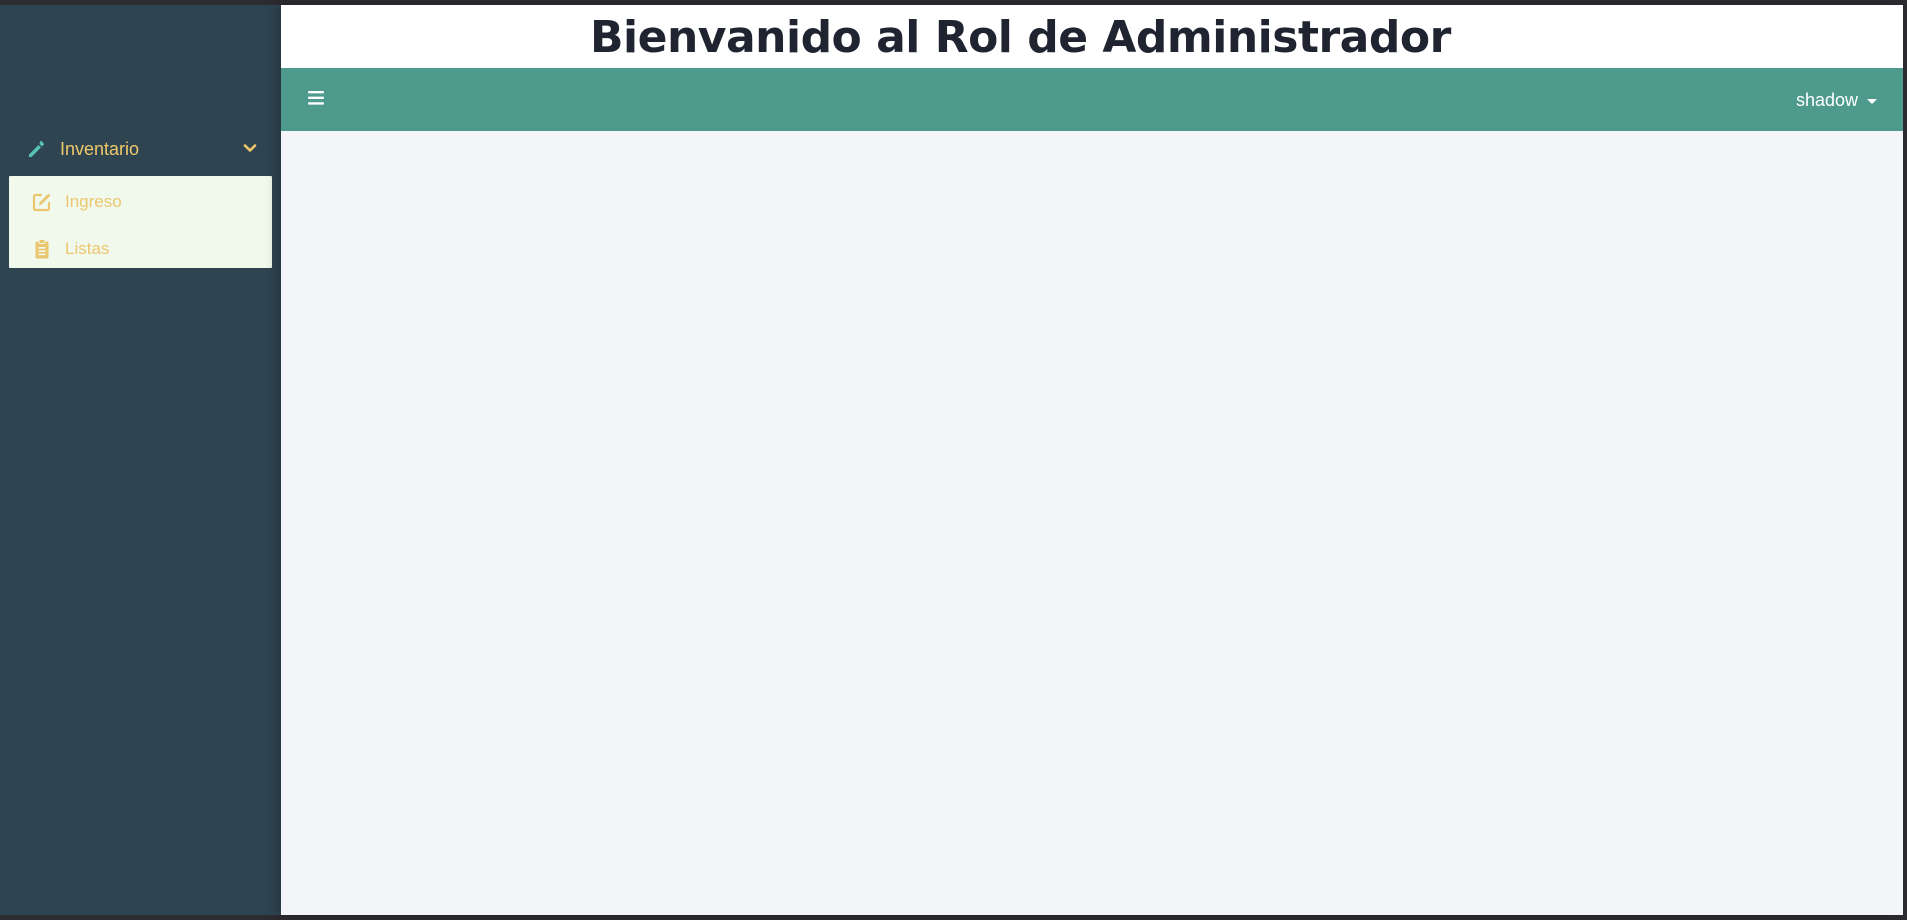 This screenshot has width=1907, height=920. What do you see at coordinates (250, 148) in the screenshot?
I see `chevron-down-icon` at bounding box center [250, 148].